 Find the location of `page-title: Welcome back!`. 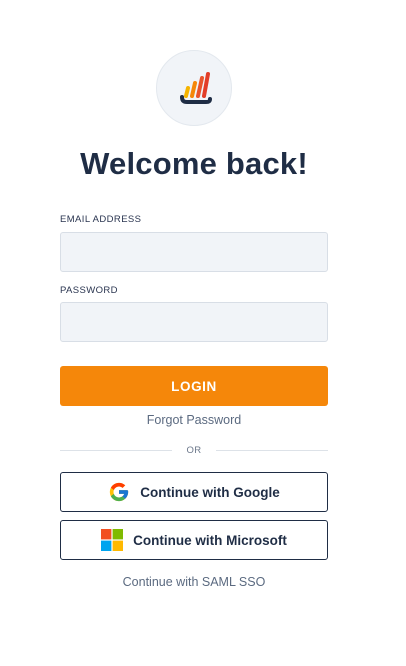

page-title: Welcome back! is located at coordinates (194, 163).